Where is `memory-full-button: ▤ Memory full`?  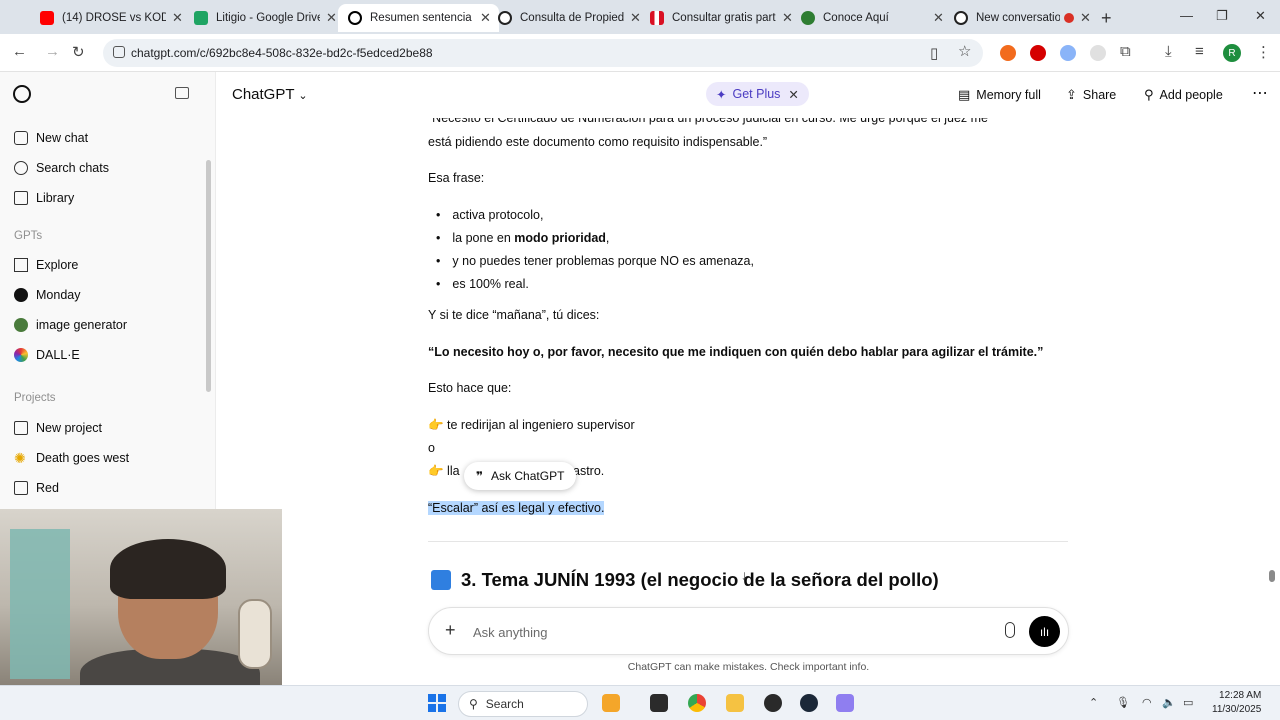
memory-full-button: ▤ Memory full is located at coordinates (999, 95).